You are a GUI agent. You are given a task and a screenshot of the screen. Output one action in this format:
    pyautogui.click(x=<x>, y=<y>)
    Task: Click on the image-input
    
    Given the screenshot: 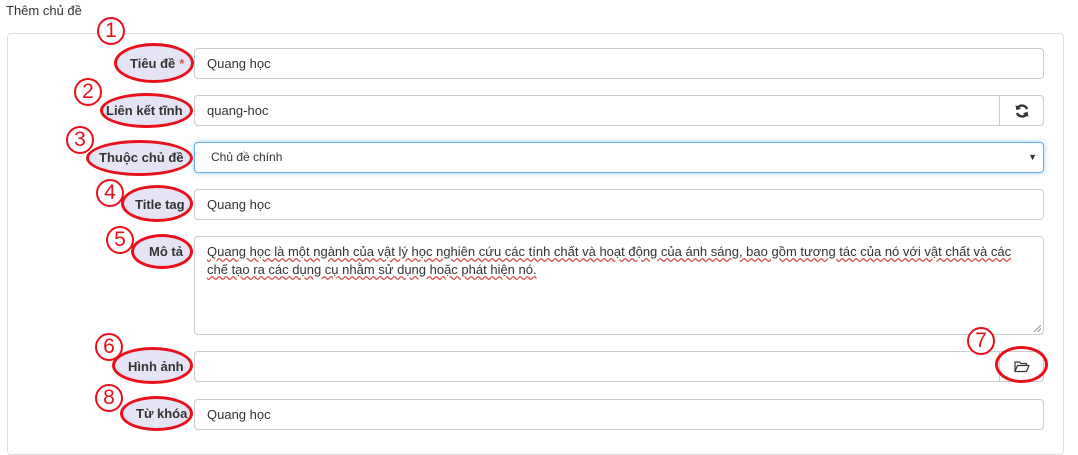 What is the action you would take?
    pyautogui.click(x=597, y=366)
    